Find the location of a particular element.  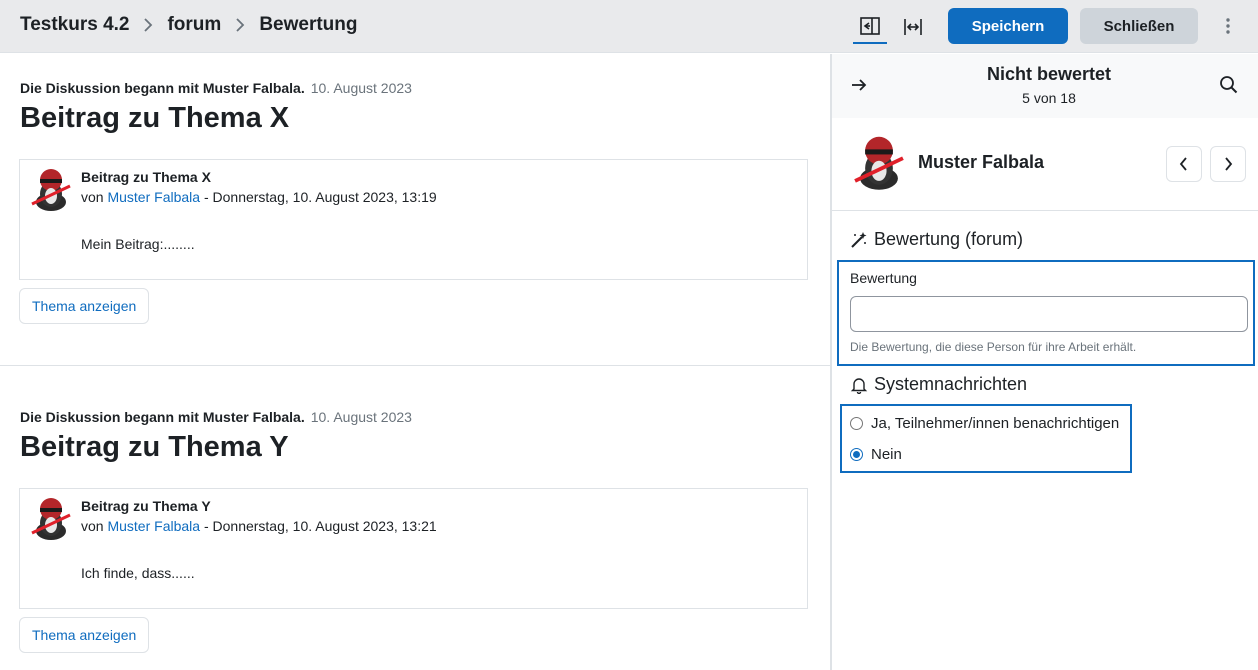

grade-input is located at coordinates (1049, 314).